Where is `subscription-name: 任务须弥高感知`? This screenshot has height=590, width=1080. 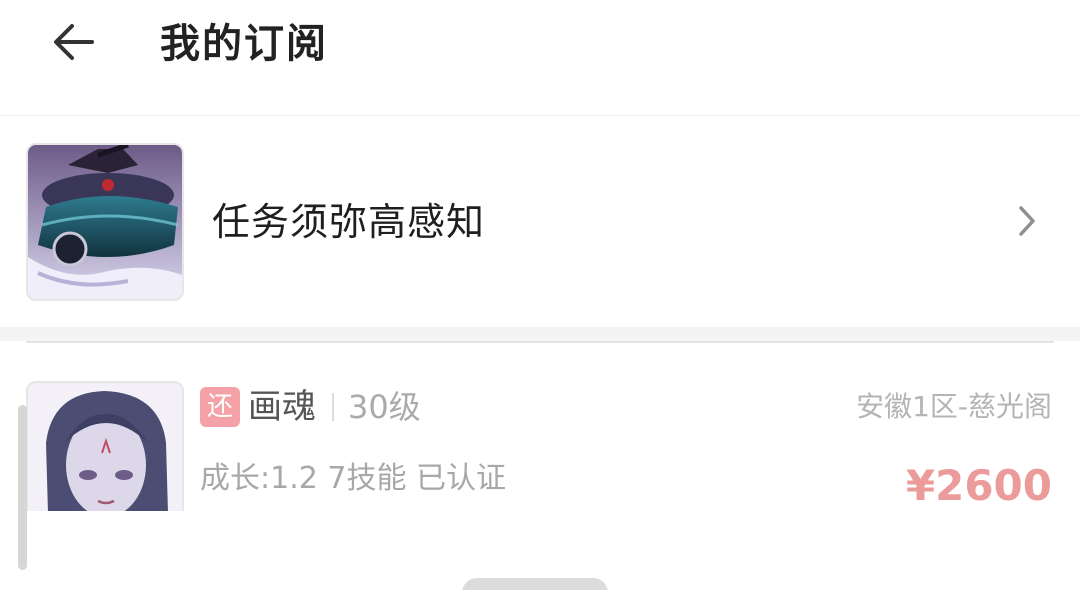
subscription-name: 任务须弥高感知 is located at coordinates (349, 222).